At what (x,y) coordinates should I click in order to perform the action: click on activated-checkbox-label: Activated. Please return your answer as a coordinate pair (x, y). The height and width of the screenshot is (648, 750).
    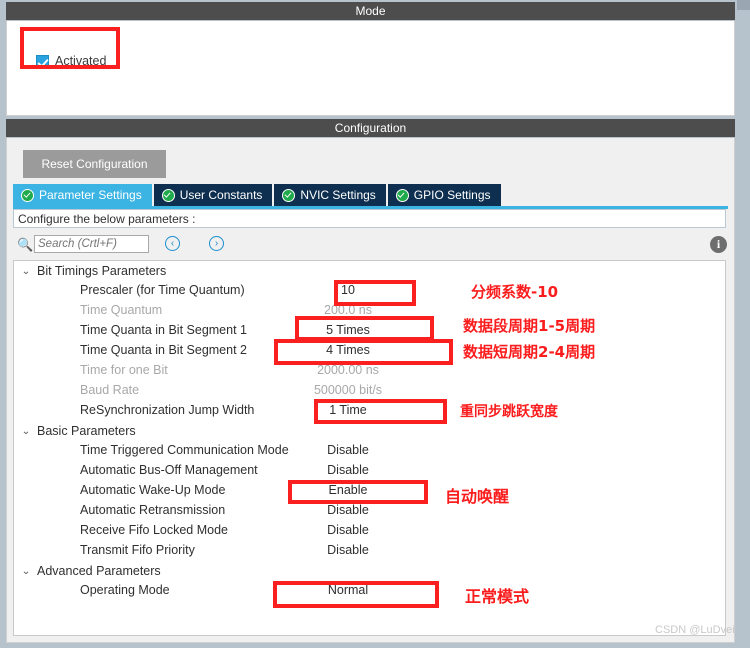
    Looking at the image, I should click on (81, 61).